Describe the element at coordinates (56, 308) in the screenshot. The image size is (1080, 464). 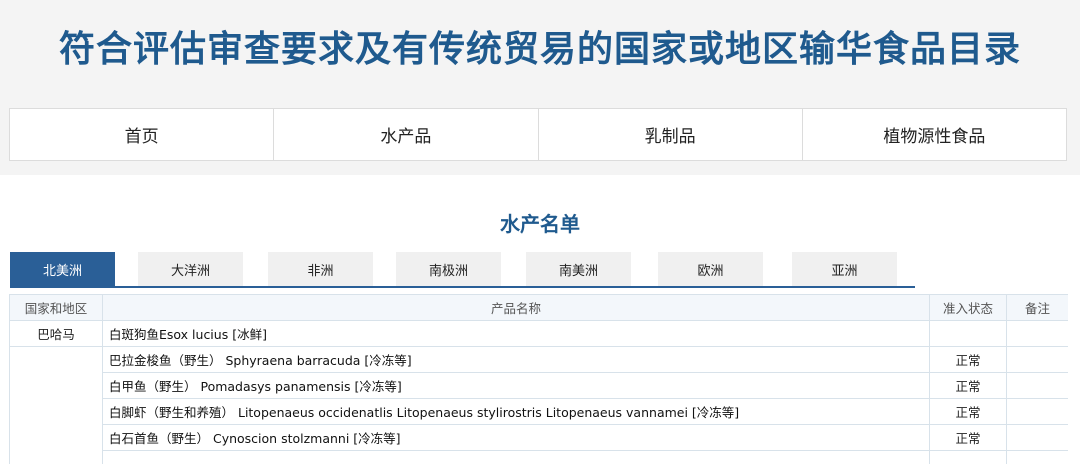
I see `column-header-country: 国家和地区` at that location.